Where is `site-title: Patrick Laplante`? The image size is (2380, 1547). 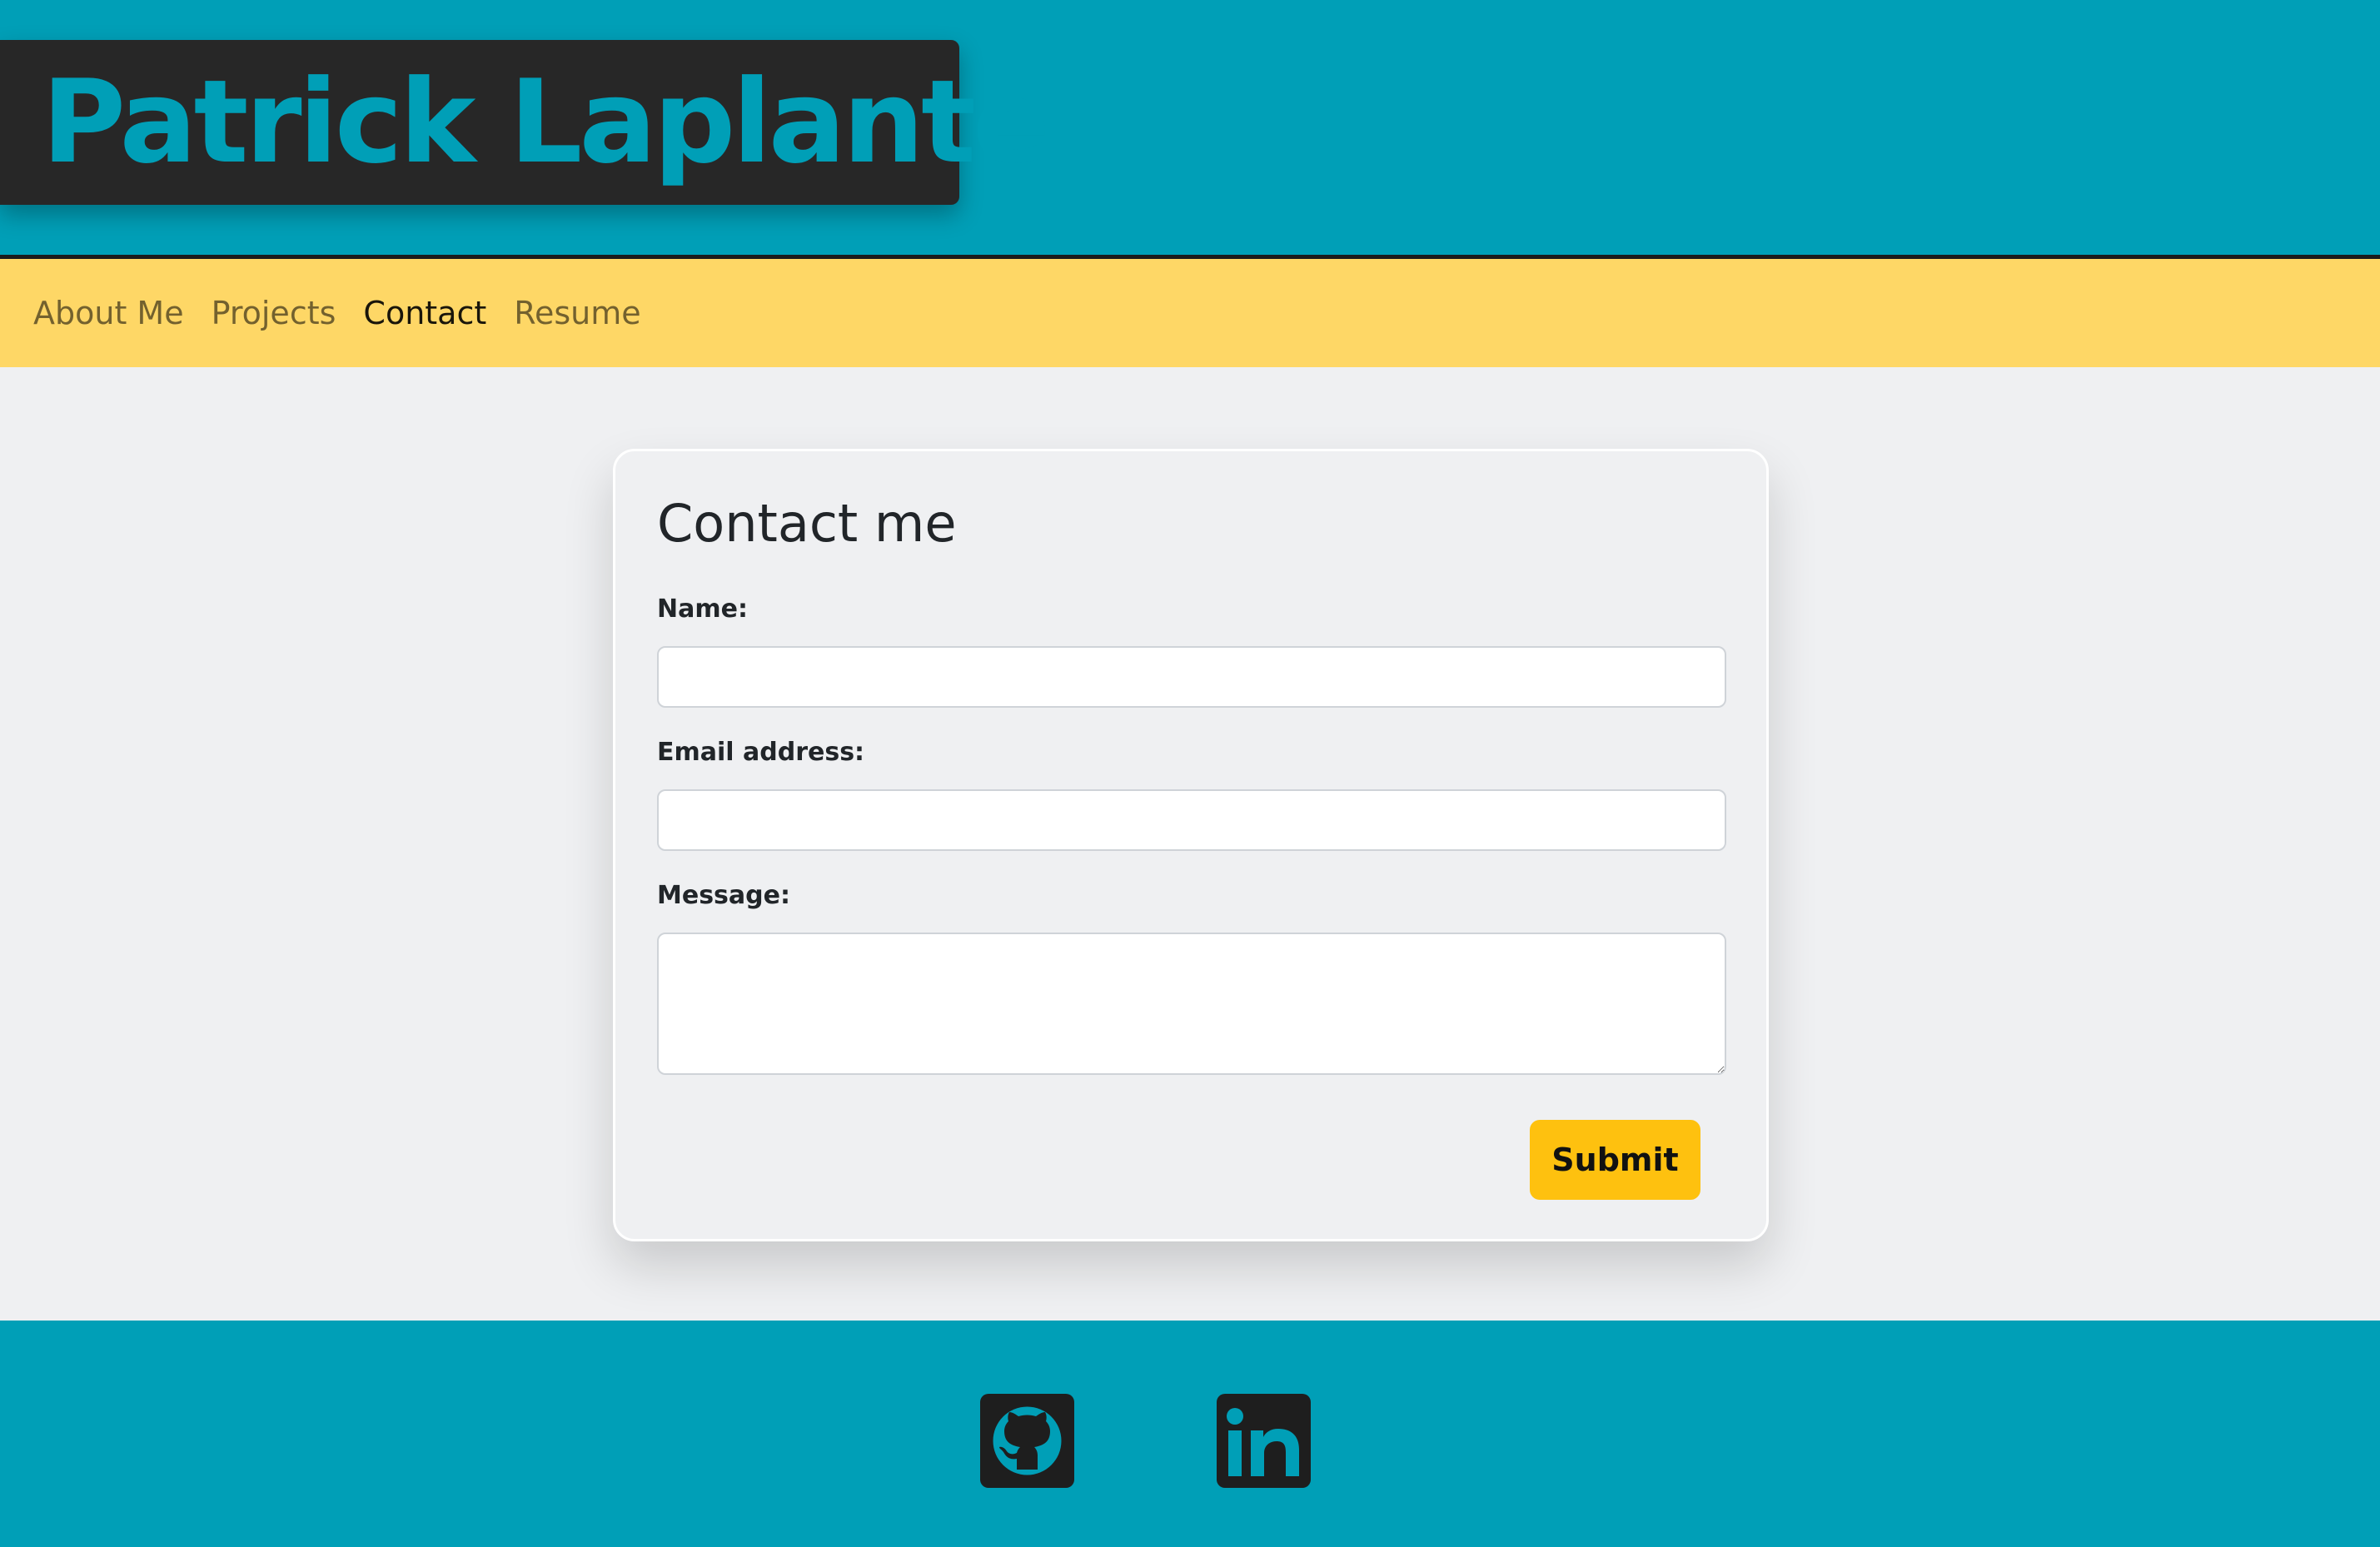 site-title: Patrick Laplante is located at coordinates (525, 122).